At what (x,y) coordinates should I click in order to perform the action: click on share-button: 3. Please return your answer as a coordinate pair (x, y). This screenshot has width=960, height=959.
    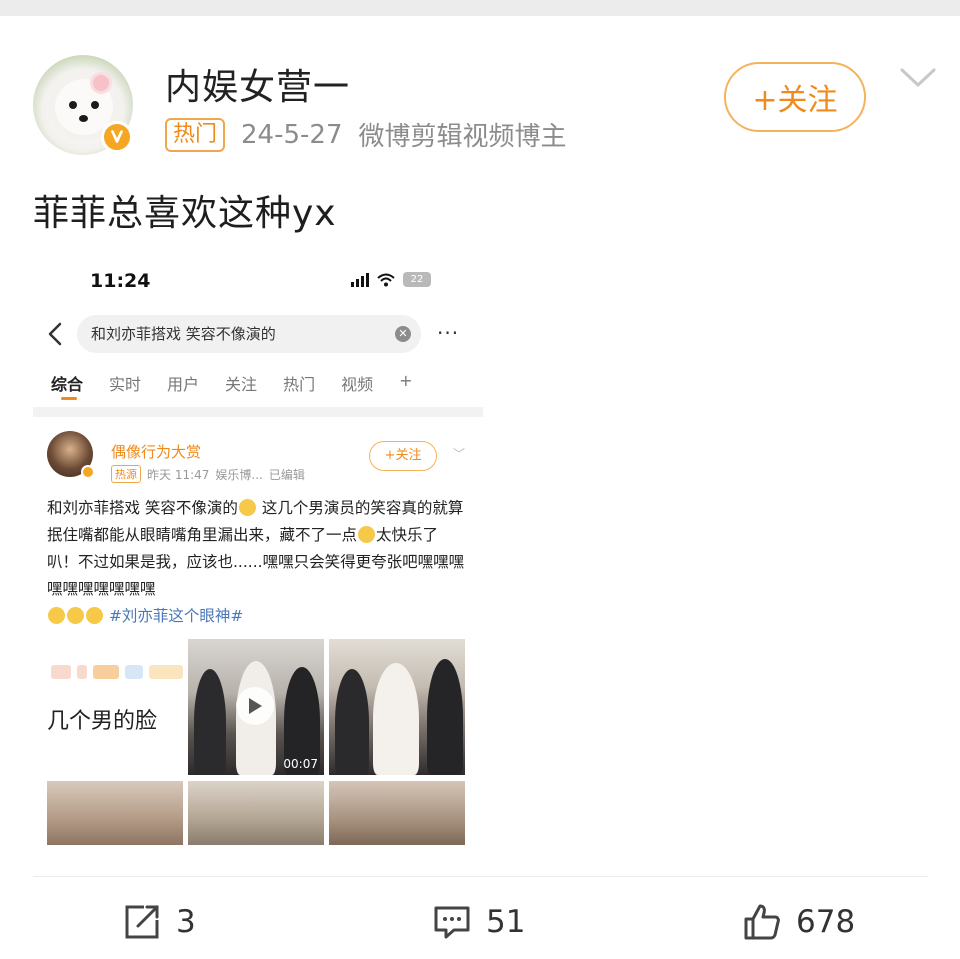
    Looking at the image, I should click on (159, 922).